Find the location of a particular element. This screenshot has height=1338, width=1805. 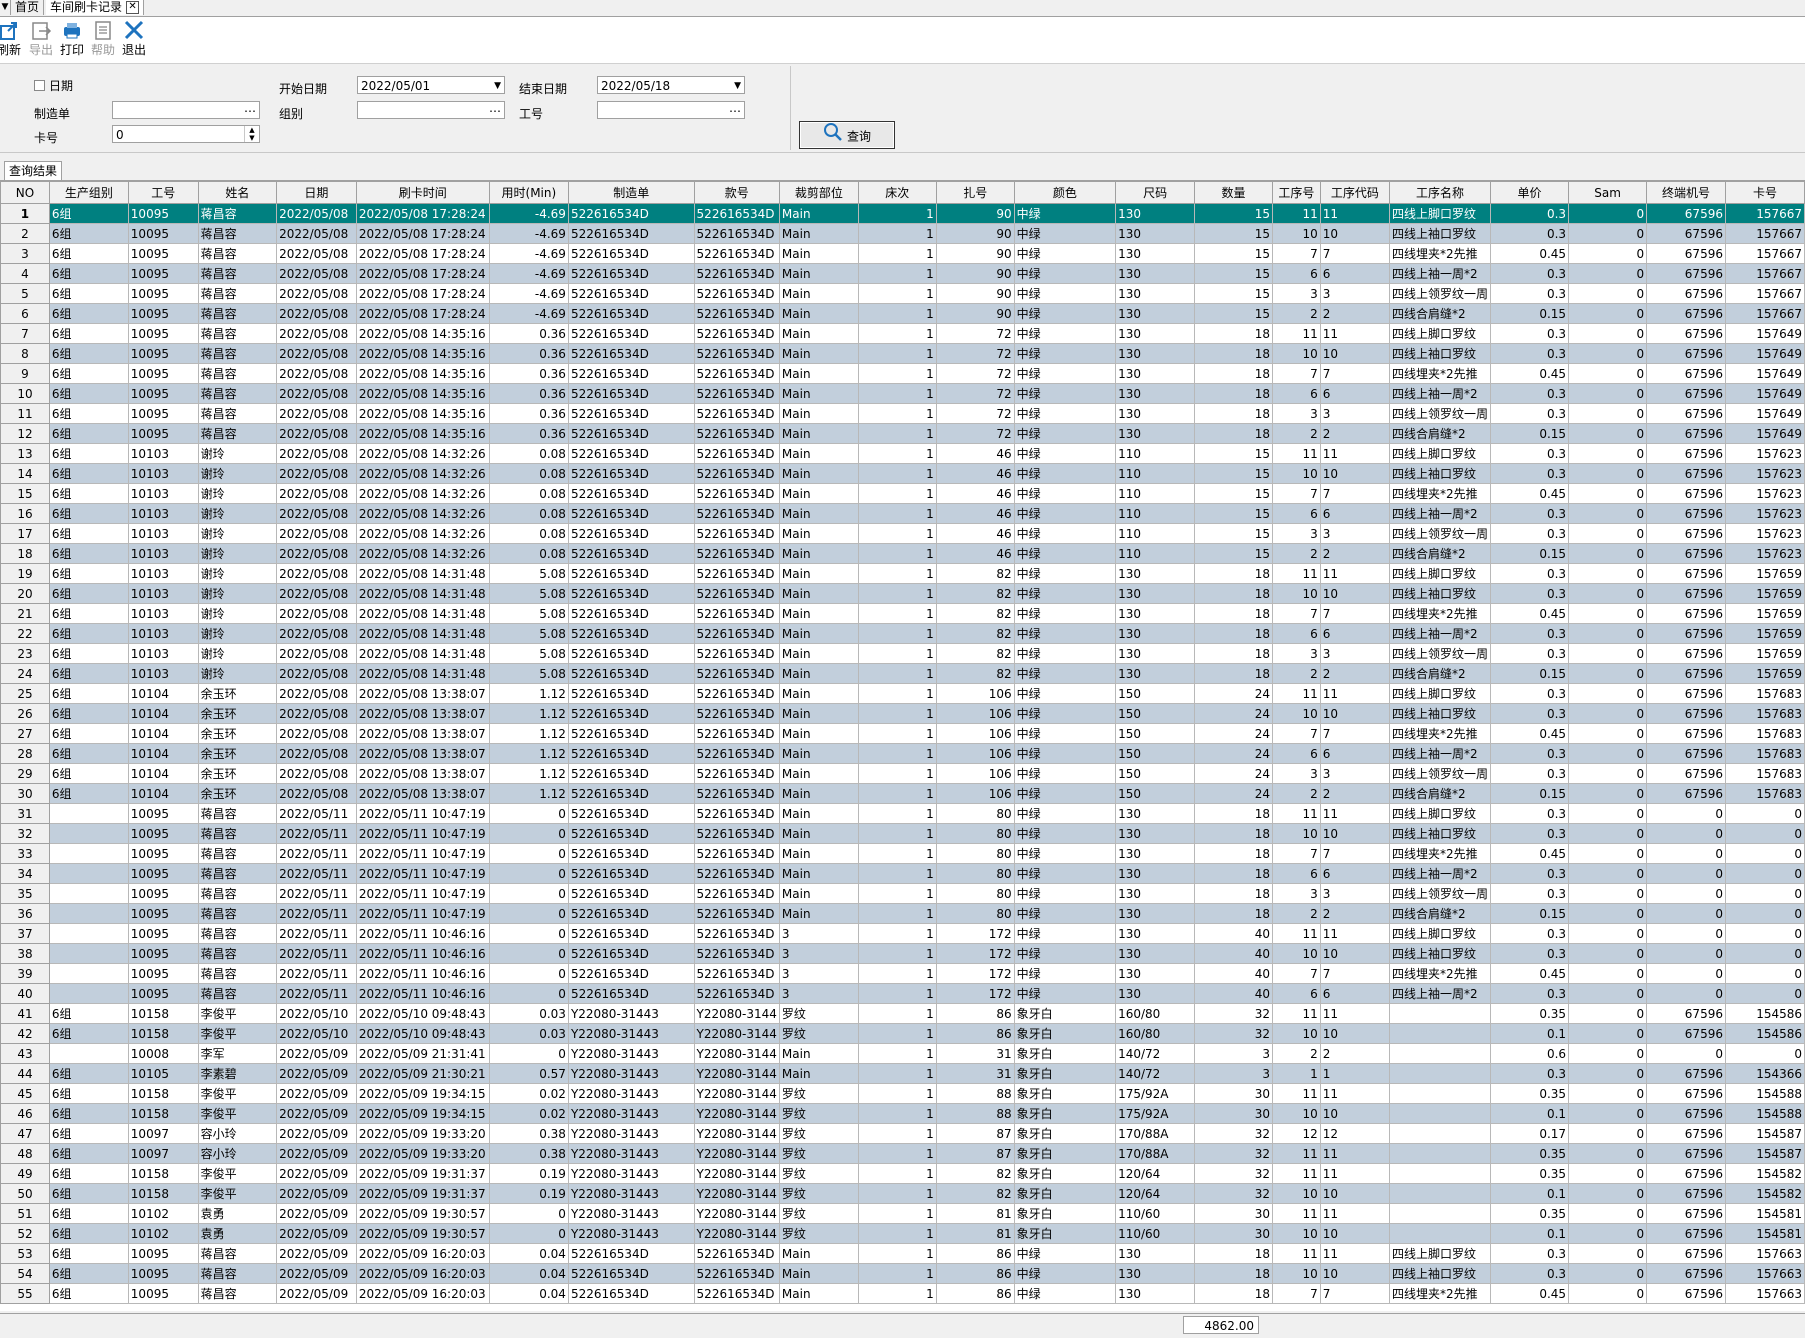

table-cell: 四线上袖口罗纹 is located at coordinates (1440, 233).